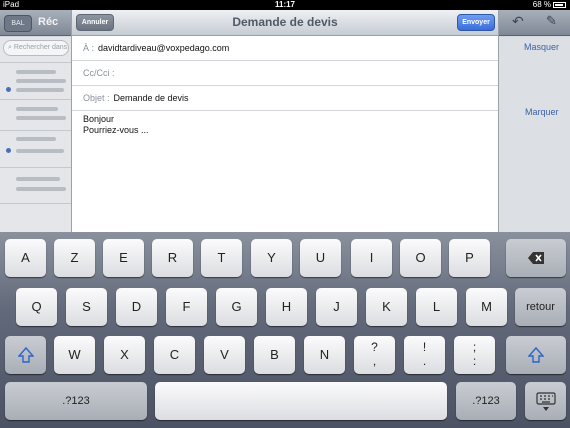 The width and height of the screenshot is (570, 428). I want to click on compose-navbar: Annuler Demande de devis Envoyer, so click(285, 23).